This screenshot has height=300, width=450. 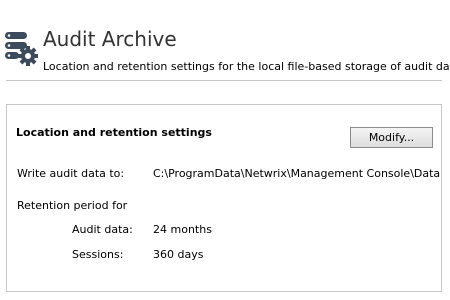 What do you see at coordinates (102, 229) in the screenshot?
I see `audit-data-label: Audit data:` at bounding box center [102, 229].